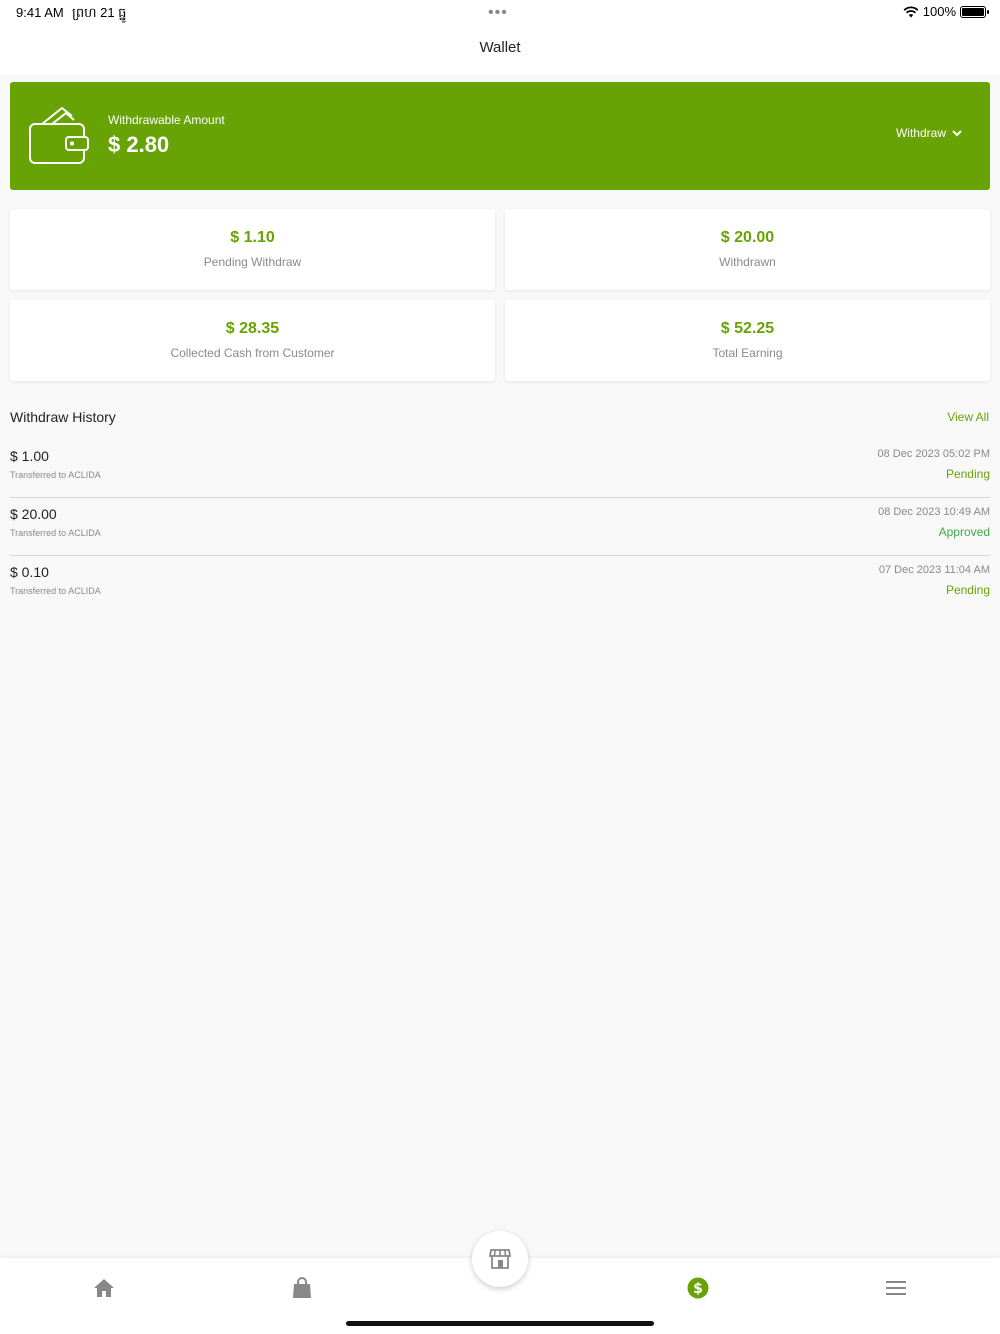  I want to click on withdrawable-card: Withdrawable Amount $ 2.80 Withdraw, so click(500, 136).